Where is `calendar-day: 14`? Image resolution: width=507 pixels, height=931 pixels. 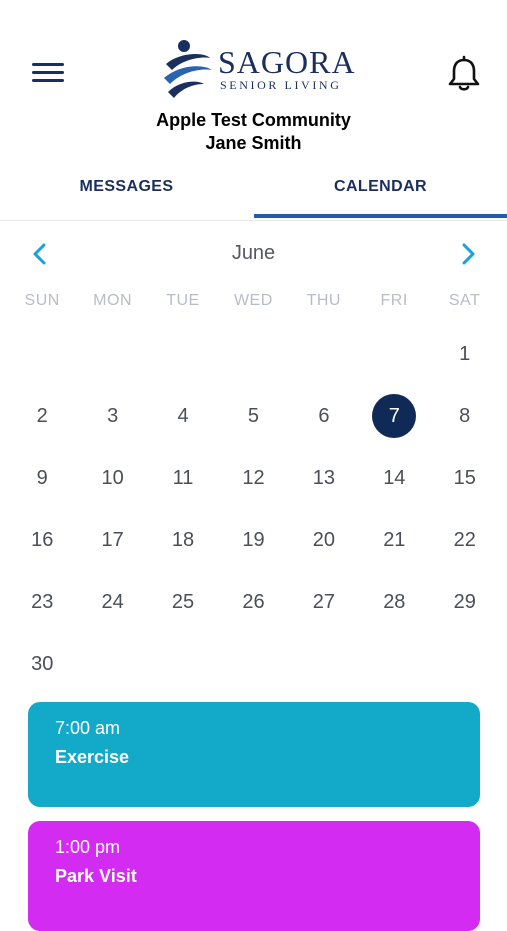
calendar-day: 14 is located at coordinates (394, 478).